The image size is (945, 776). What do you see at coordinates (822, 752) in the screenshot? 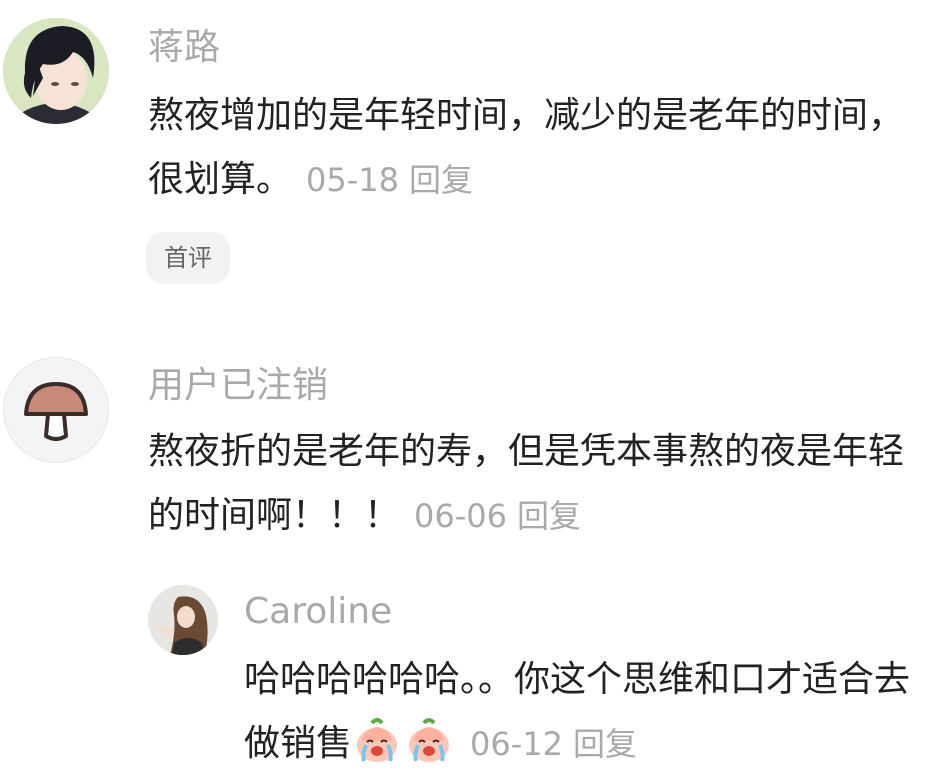
I see `watermark-overlay` at bounding box center [822, 752].